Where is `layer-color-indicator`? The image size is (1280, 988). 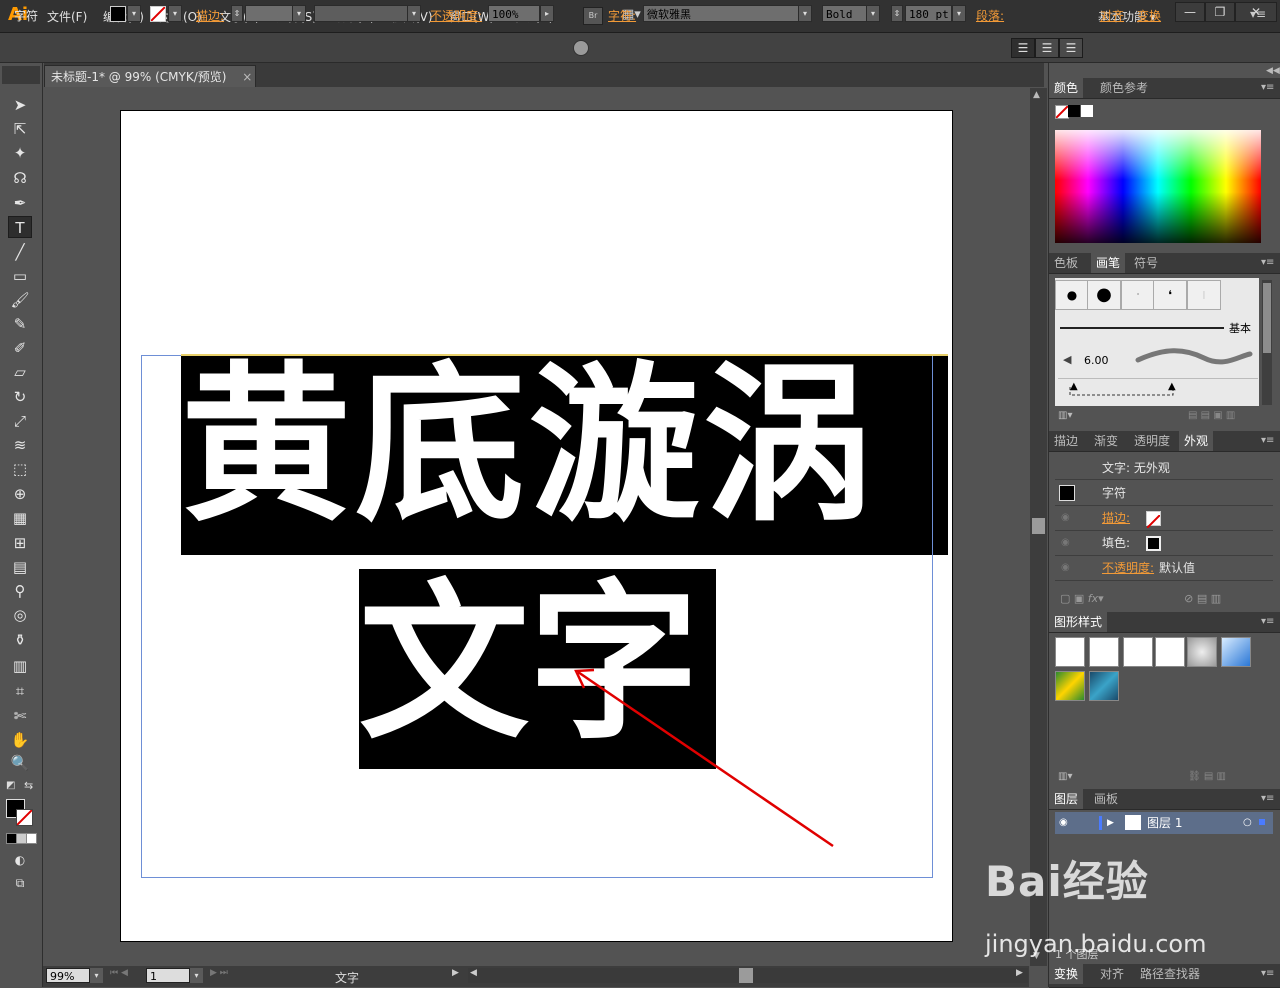
layer-color-indicator is located at coordinates (1100, 823).